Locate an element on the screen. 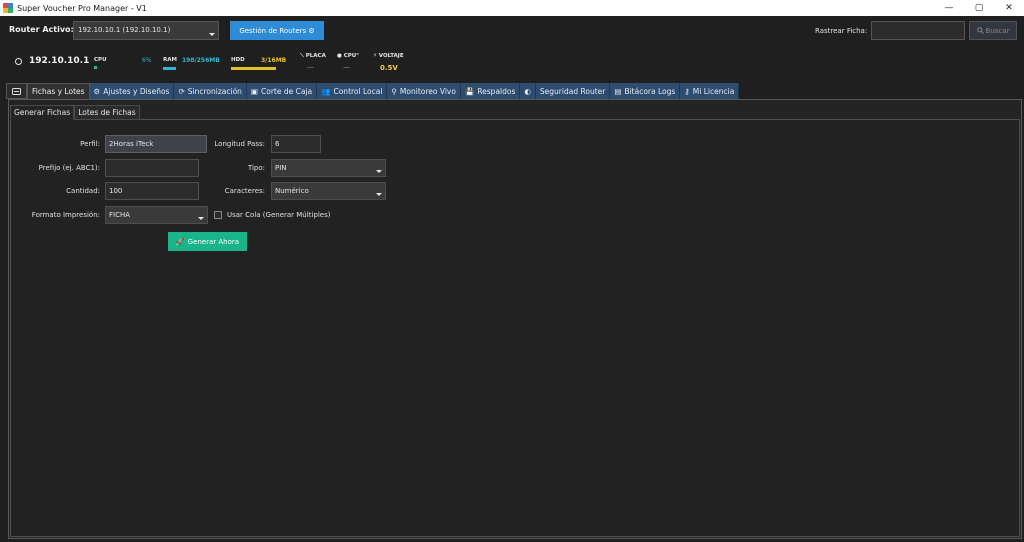  caracteres-label: Caracteres: is located at coordinates (244, 191).